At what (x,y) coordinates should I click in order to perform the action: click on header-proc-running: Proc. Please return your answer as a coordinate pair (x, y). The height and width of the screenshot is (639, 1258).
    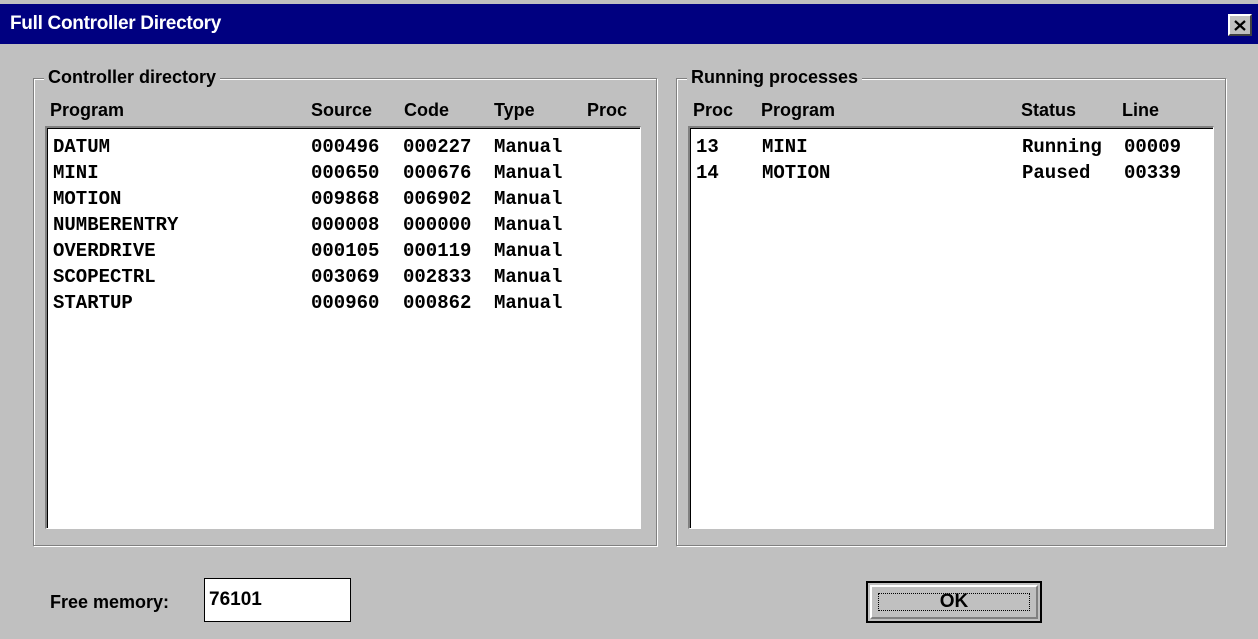
    Looking at the image, I should click on (713, 110).